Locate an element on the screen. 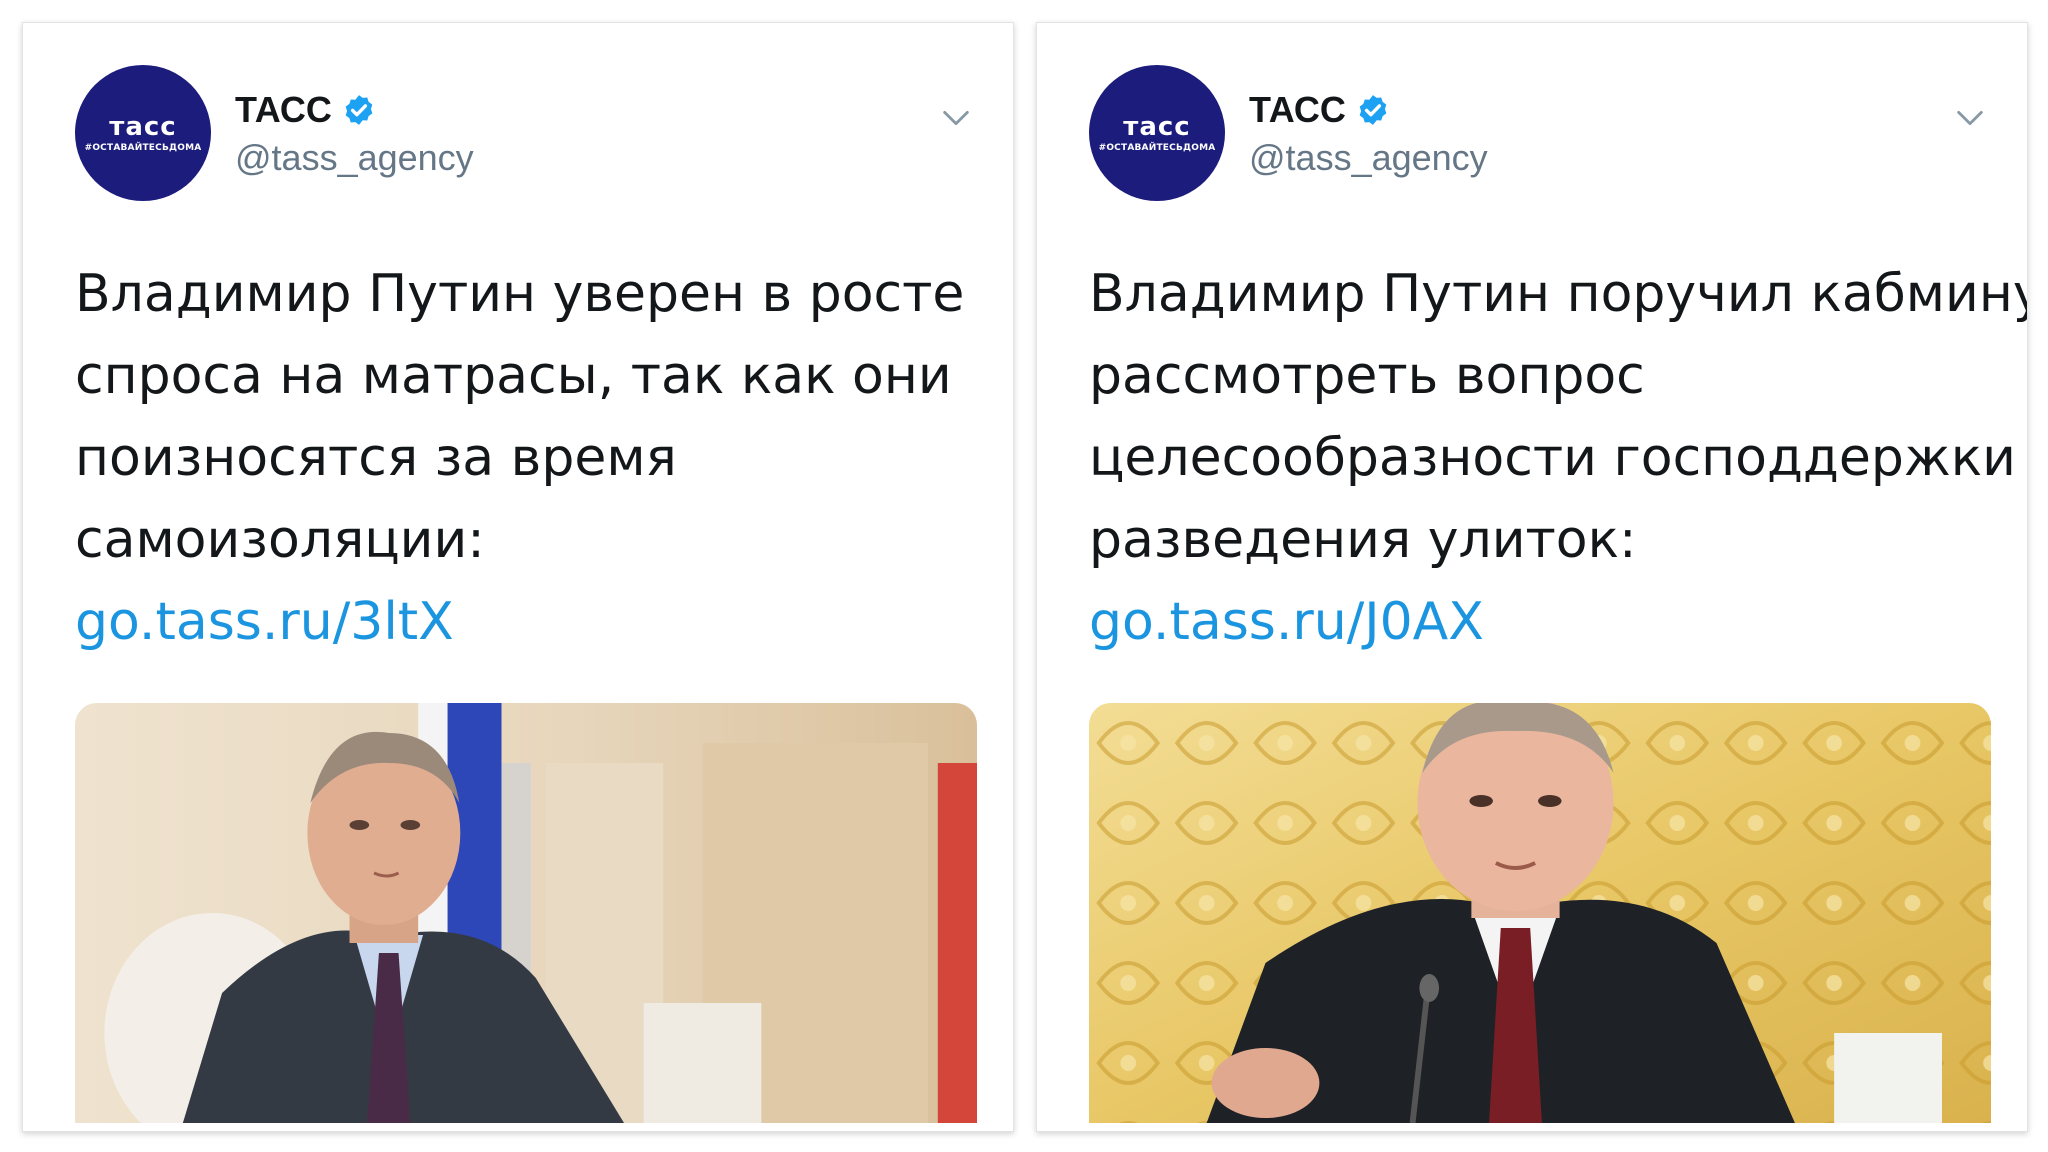 This screenshot has width=2048, height=1152. tweet-text-line: Владимир Путин уверен в росте is located at coordinates (520, 294).